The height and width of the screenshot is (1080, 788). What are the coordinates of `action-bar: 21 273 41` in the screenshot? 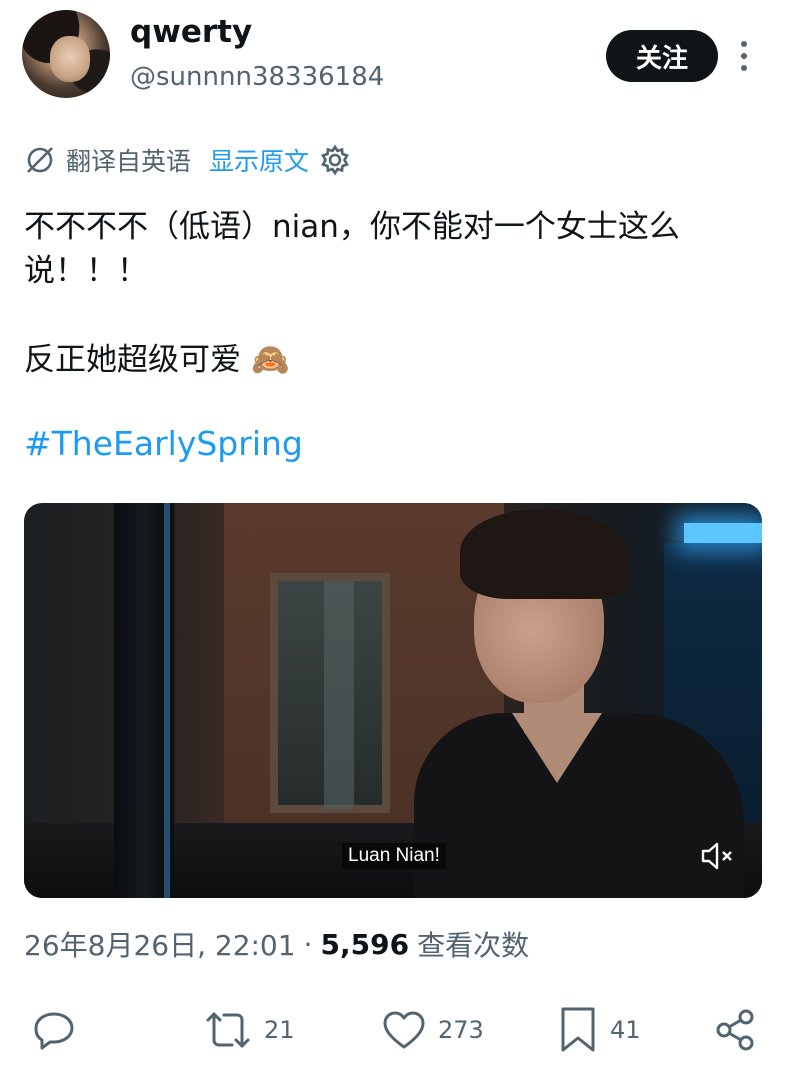 It's located at (394, 1030).